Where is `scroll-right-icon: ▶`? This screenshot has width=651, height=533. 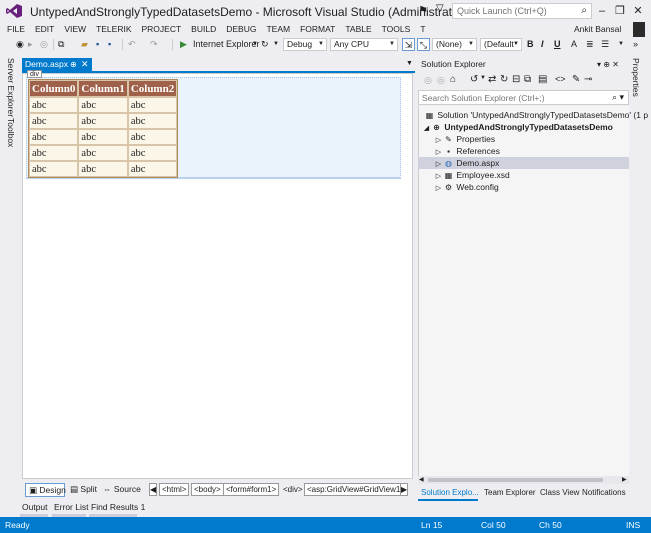
scroll-right-icon: ▶ is located at coordinates (624, 479).